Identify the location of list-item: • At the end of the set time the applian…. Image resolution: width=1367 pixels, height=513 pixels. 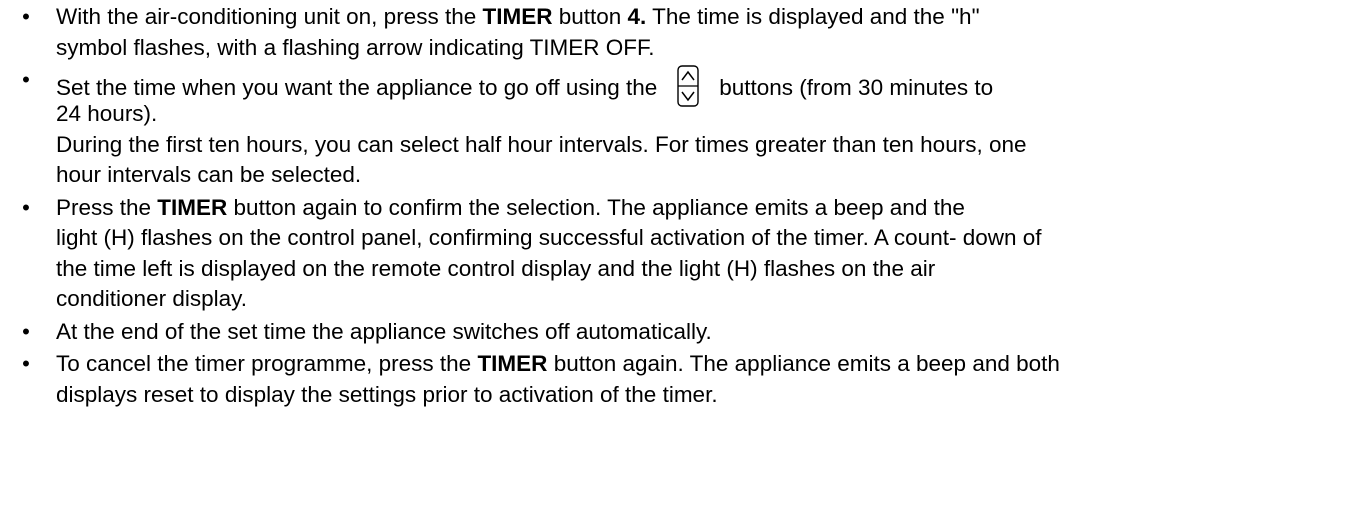
(683, 332).